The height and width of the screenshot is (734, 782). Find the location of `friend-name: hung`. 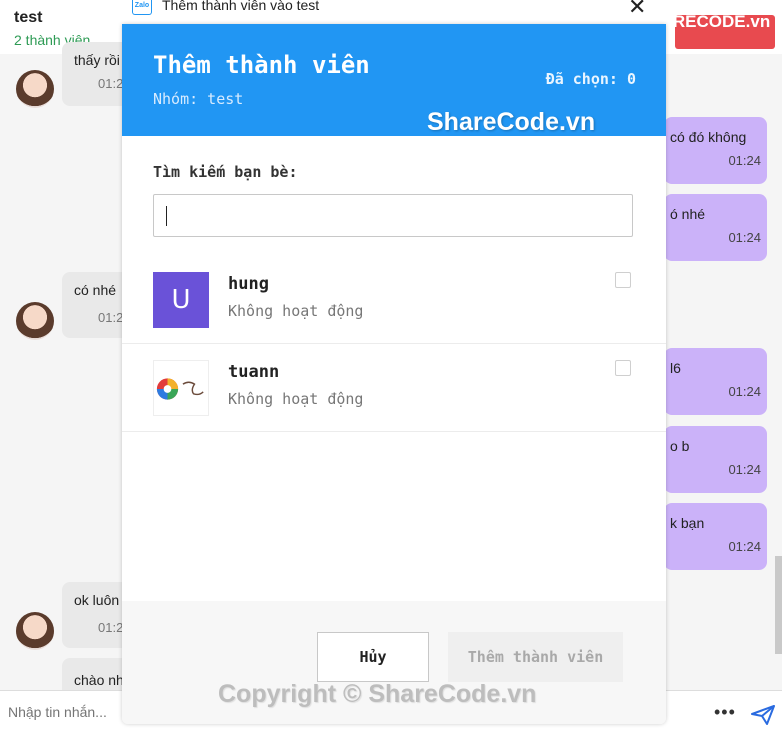

friend-name: hung is located at coordinates (248, 284).